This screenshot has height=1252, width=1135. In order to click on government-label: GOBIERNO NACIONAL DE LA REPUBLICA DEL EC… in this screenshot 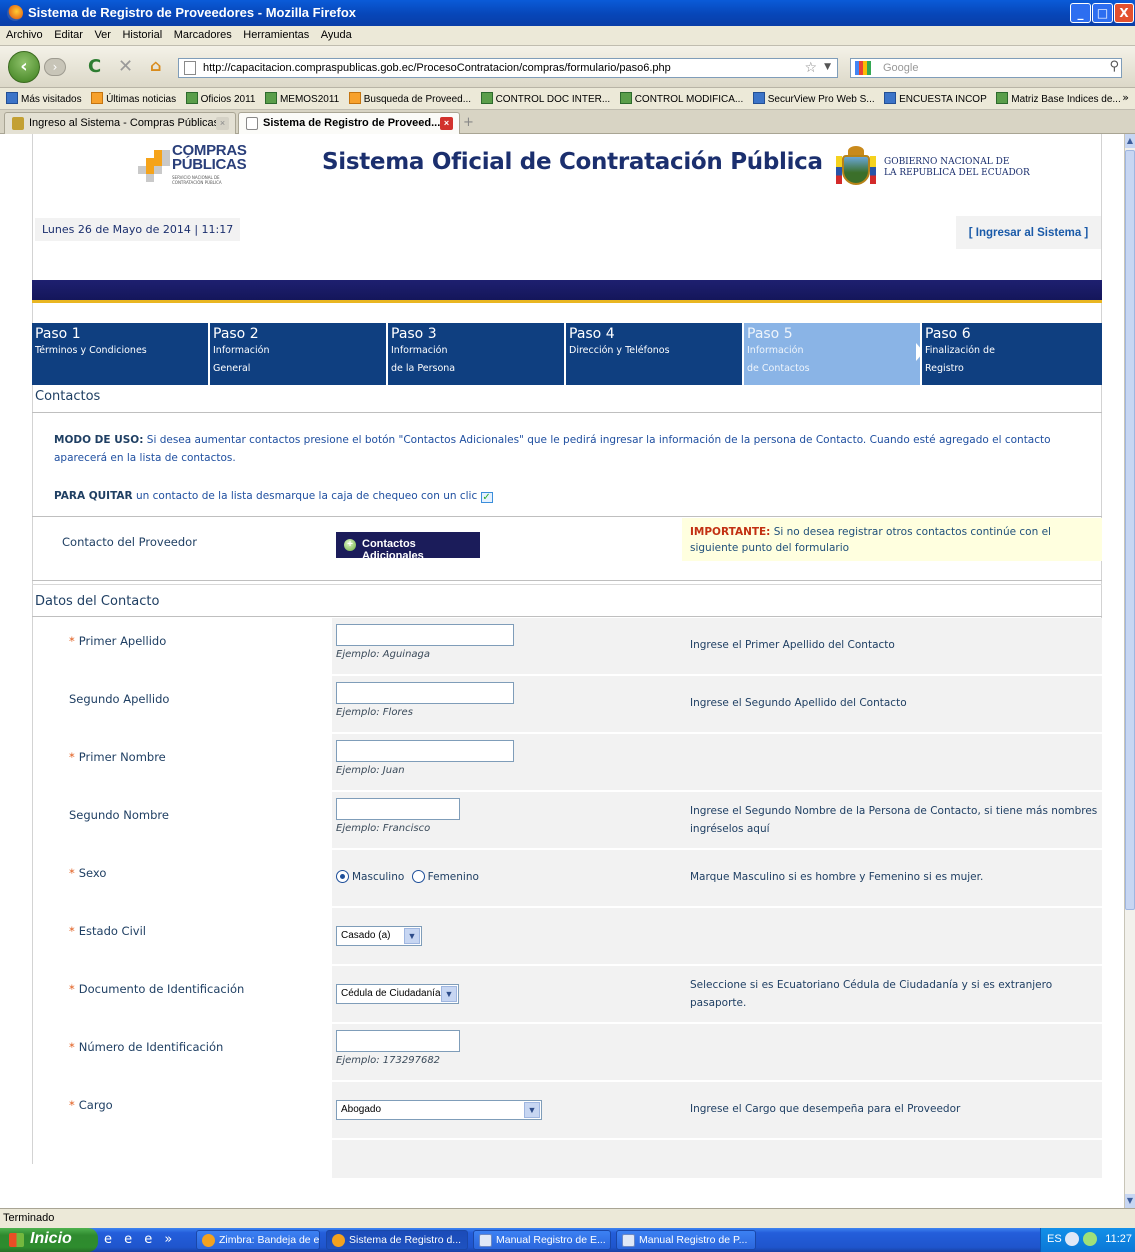, I will do `click(957, 167)`.